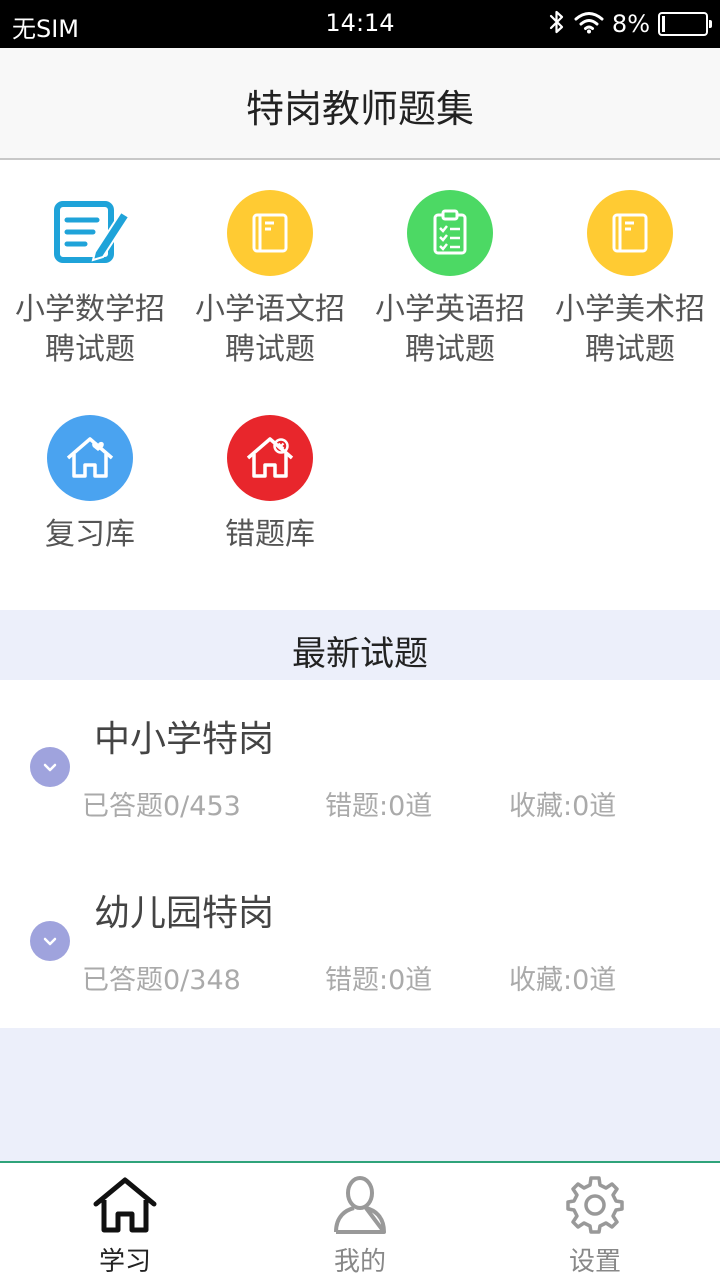 Image resolution: width=720 pixels, height=1280 pixels. Describe the element at coordinates (184, 739) in the screenshot. I see `exam-title: 中小学特岗` at that location.